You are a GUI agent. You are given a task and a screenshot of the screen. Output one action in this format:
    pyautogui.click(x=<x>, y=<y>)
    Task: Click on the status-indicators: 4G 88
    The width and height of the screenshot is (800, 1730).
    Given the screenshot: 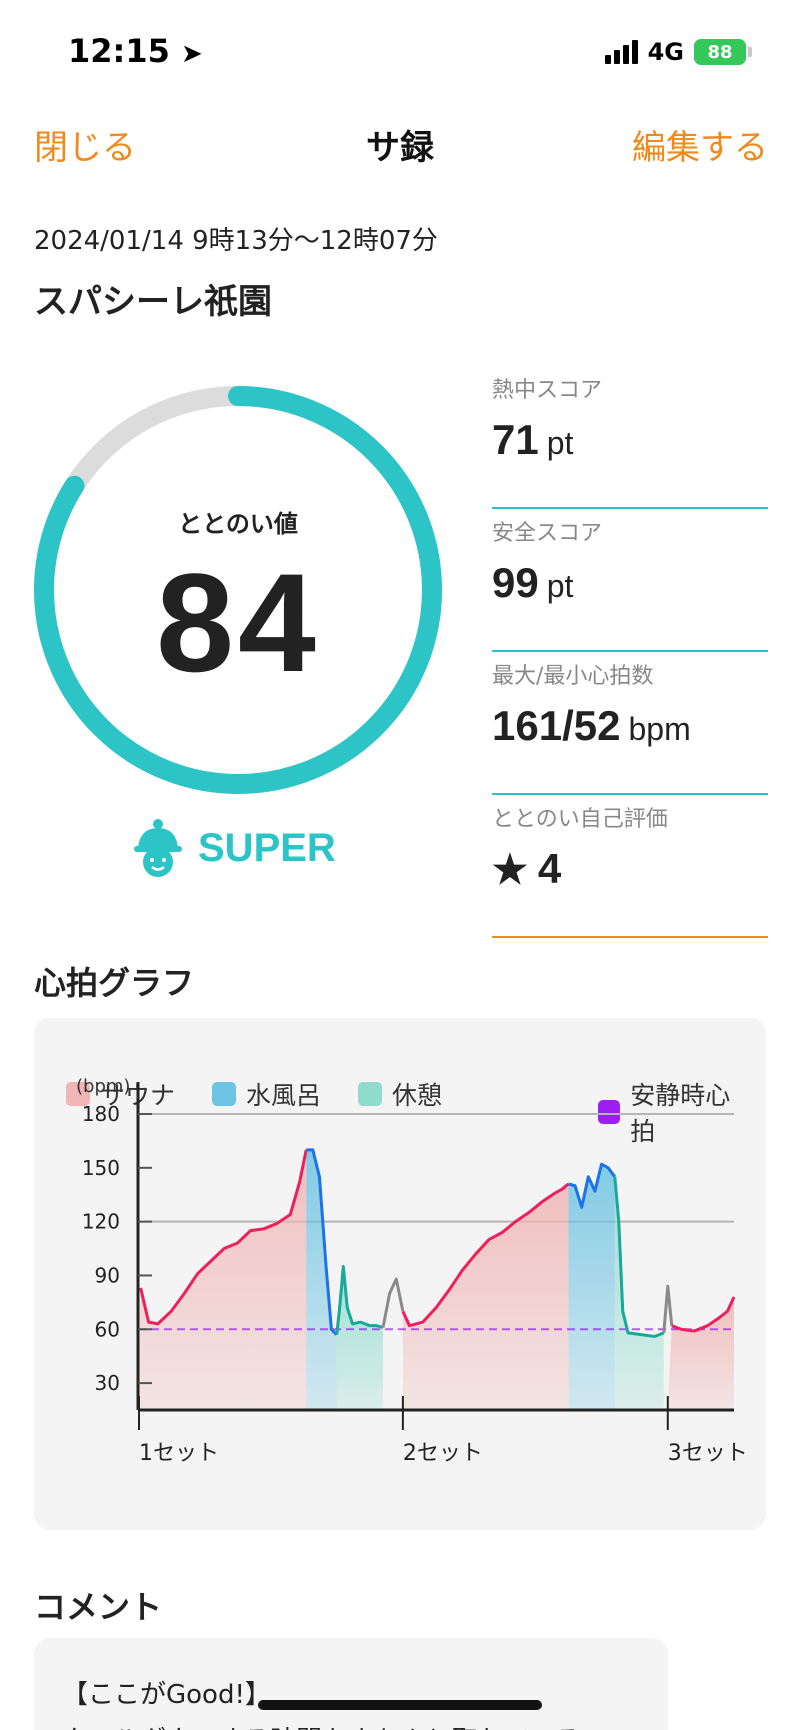 What is the action you would take?
    pyautogui.click(x=678, y=52)
    